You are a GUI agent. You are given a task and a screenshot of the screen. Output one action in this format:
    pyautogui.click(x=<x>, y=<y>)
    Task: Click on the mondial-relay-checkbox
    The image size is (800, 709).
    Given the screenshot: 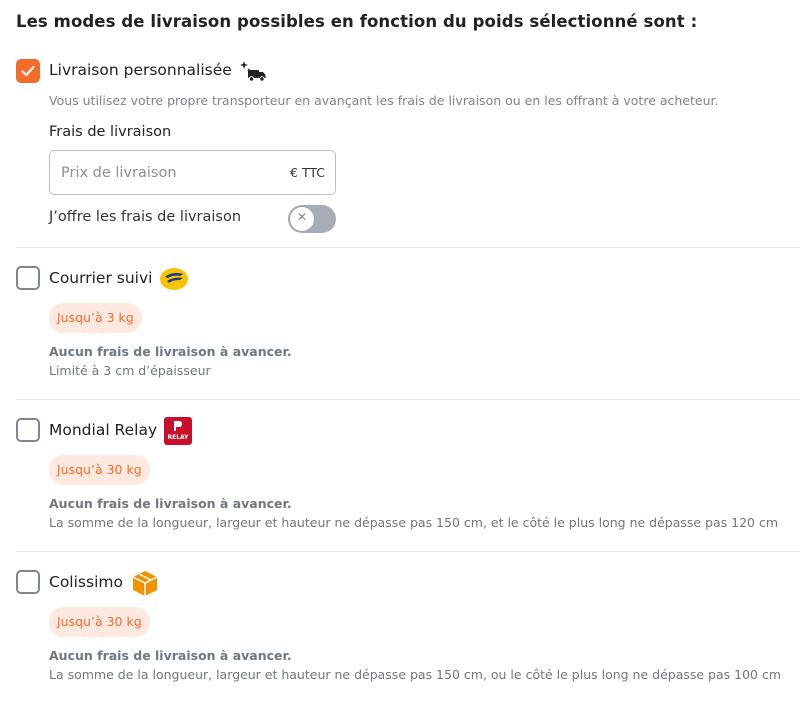 What is the action you would take?
    pyautogui.click(x=28, y=430)
    